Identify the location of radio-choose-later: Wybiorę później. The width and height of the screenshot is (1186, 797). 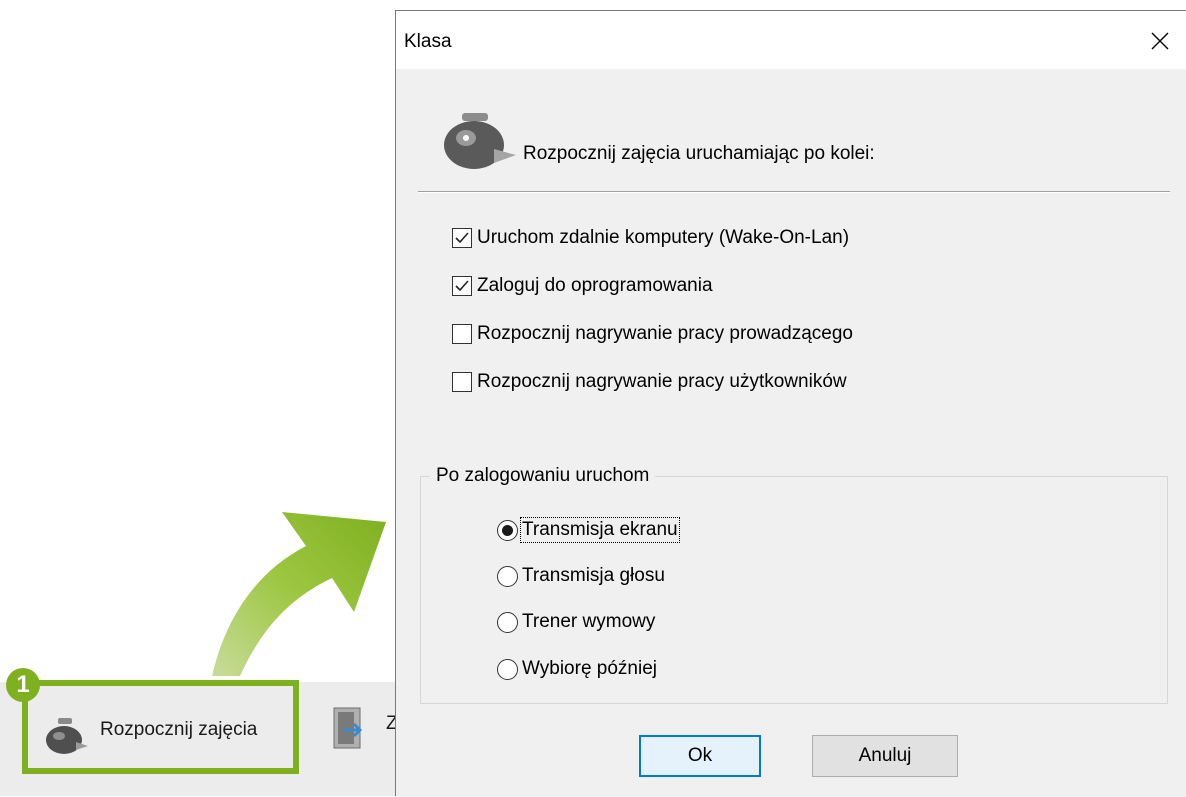
(577, 669).